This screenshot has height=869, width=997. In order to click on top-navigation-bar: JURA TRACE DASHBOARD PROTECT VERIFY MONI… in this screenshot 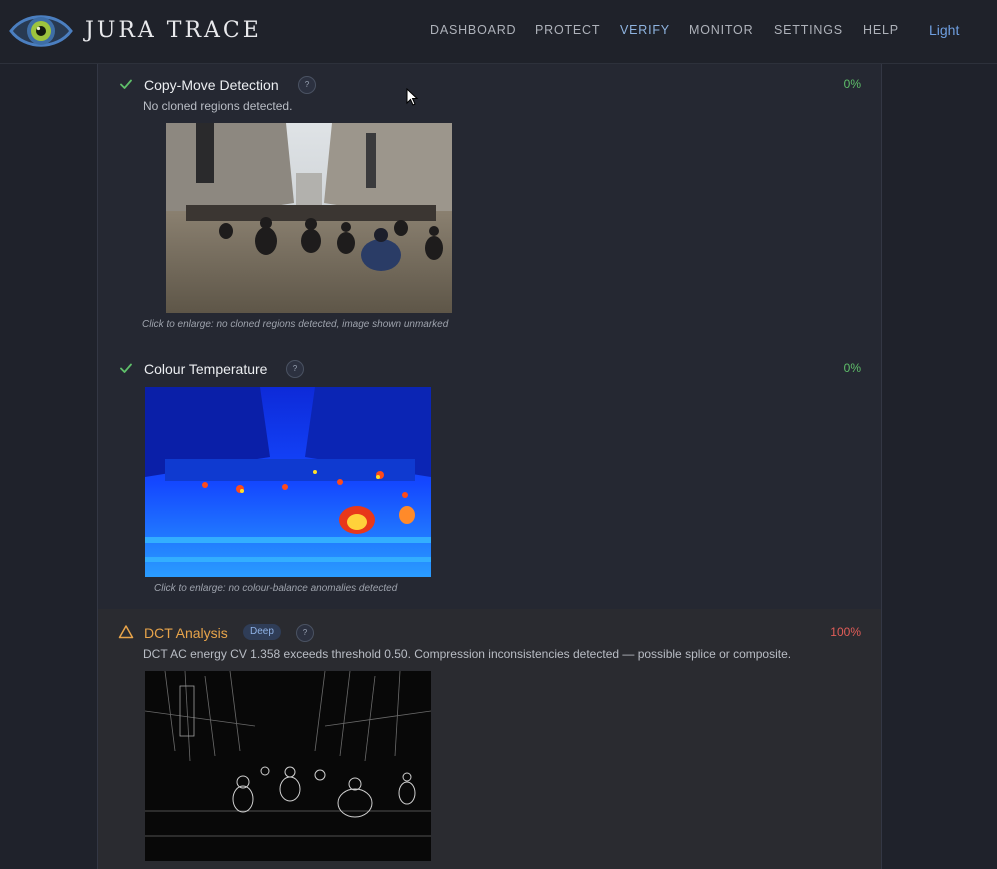, I will do `click(498, 32)`.